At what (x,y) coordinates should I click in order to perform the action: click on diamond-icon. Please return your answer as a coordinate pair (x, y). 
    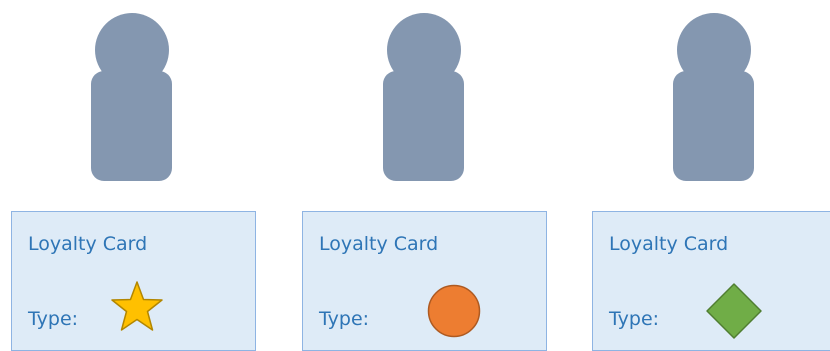
    Looking at the image, I should click on (734, 311).